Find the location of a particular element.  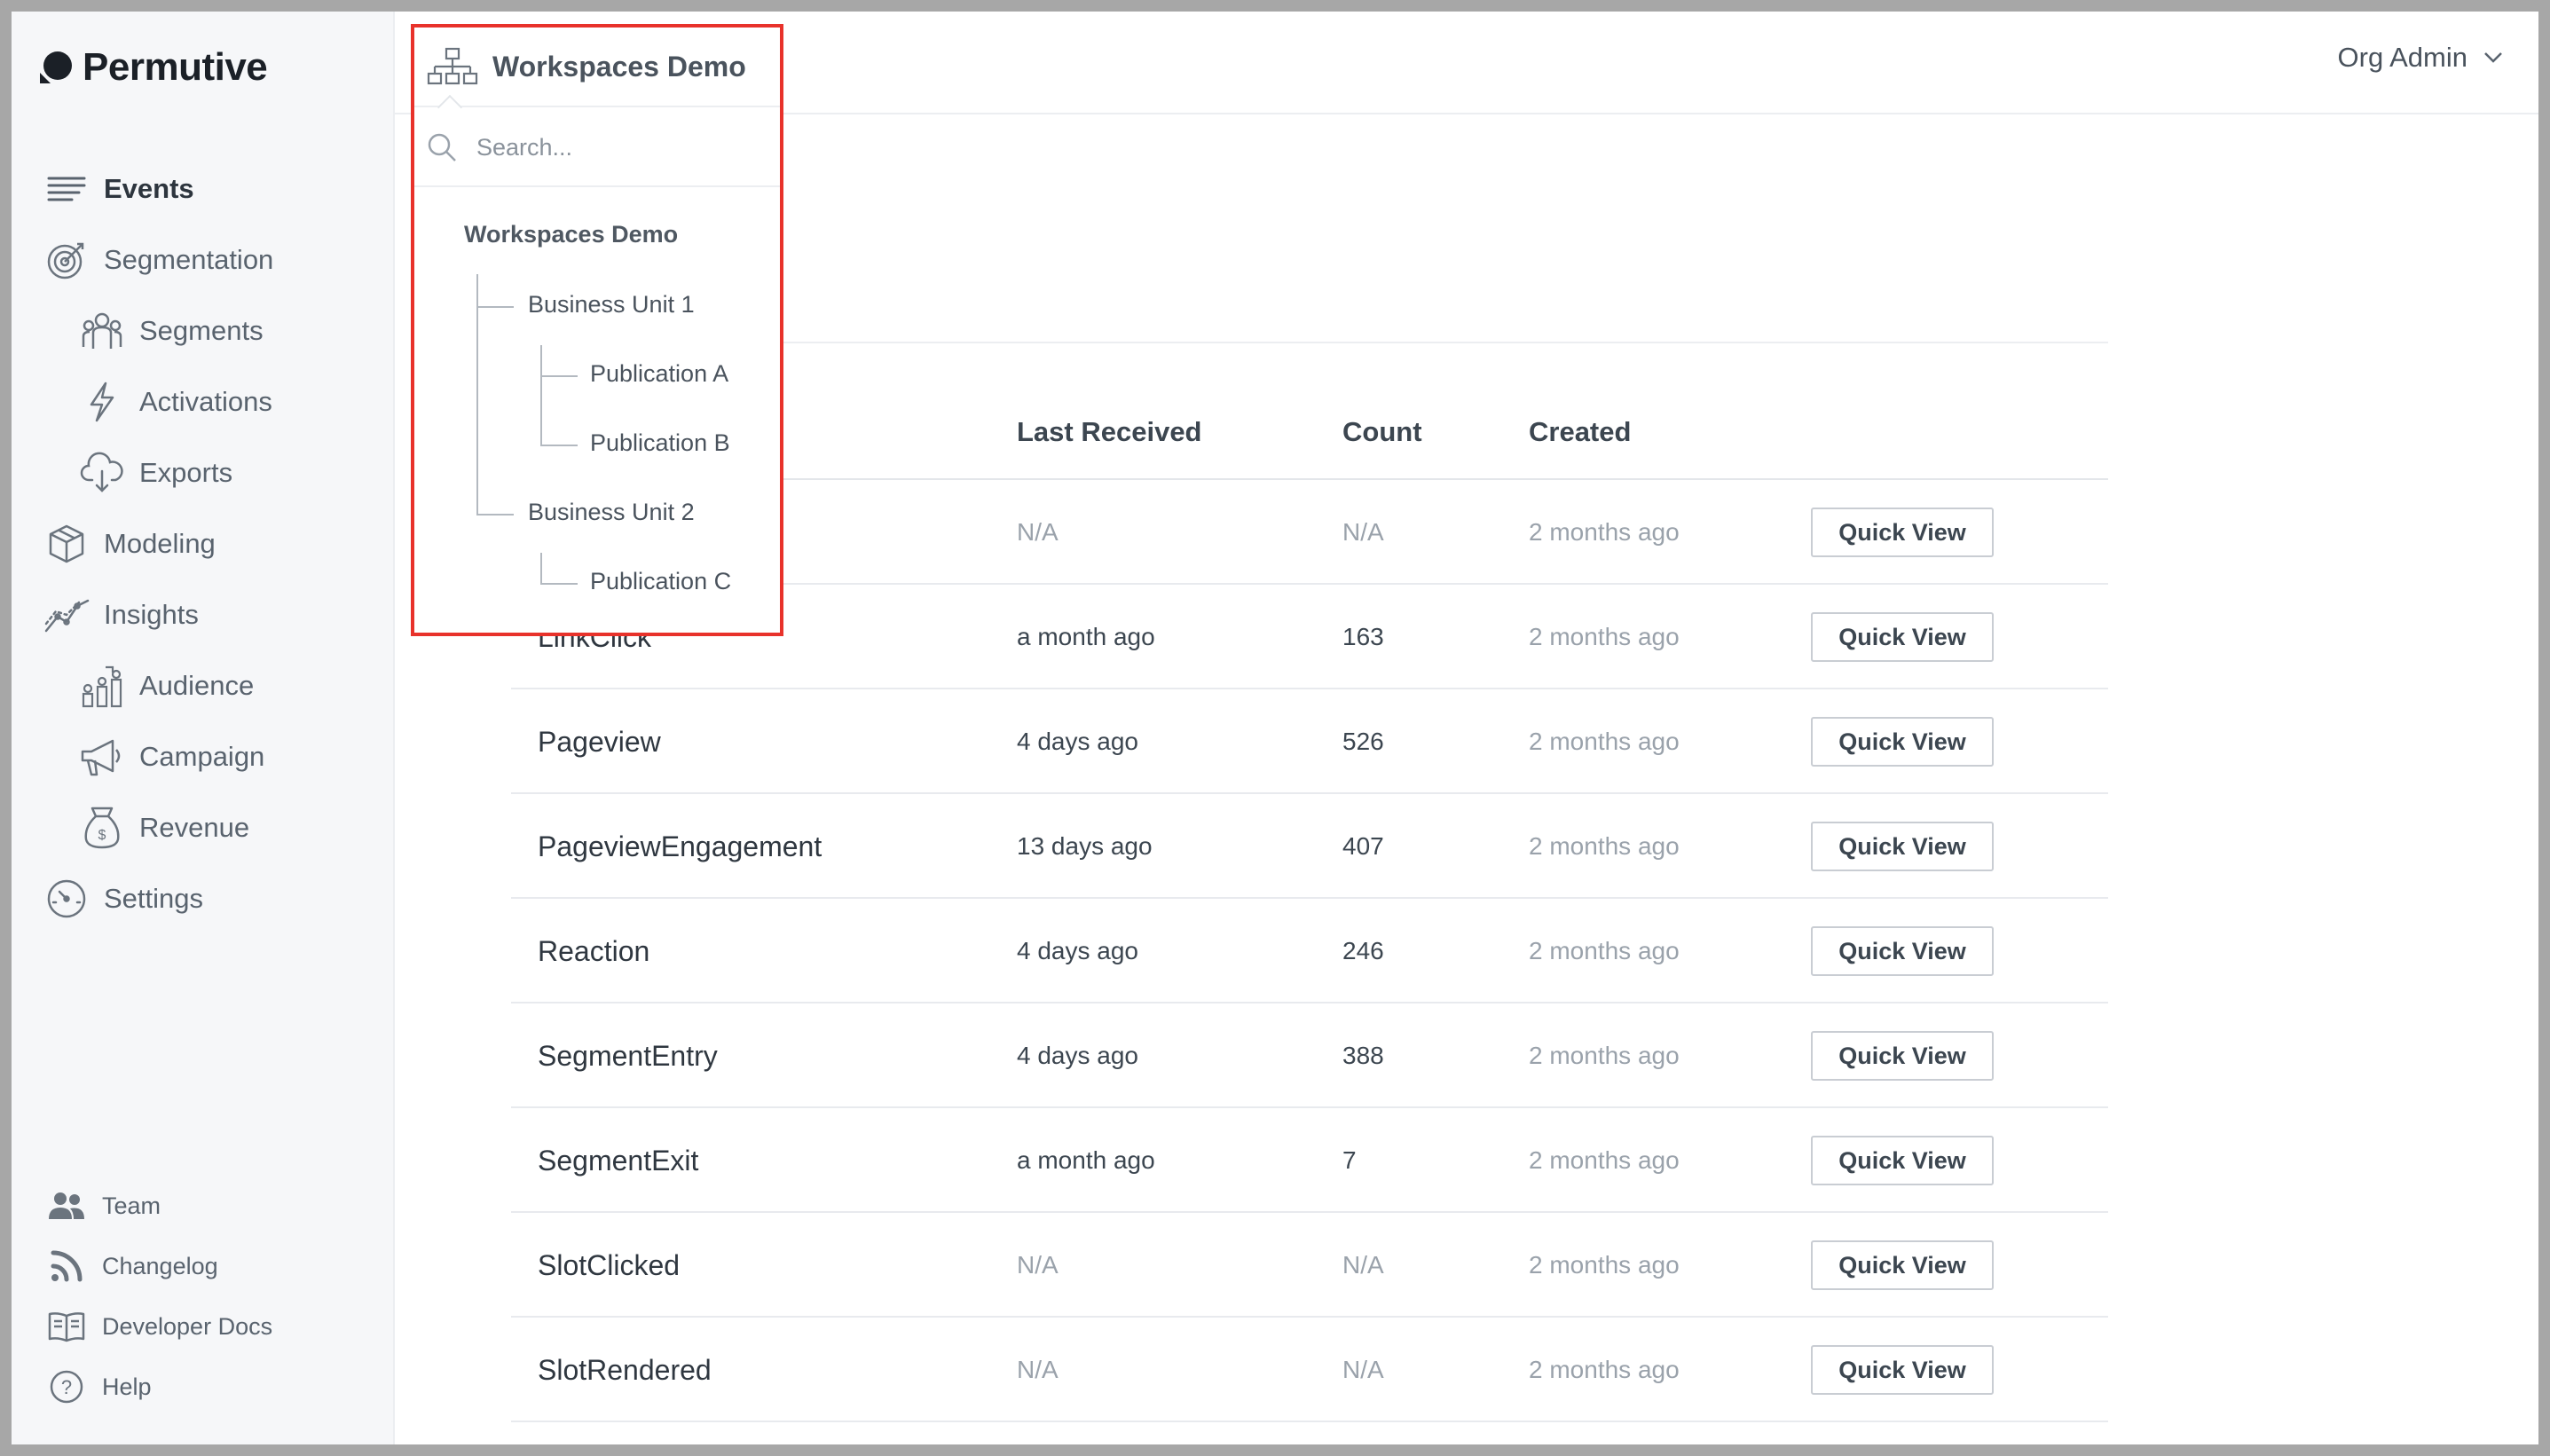

event-name: Pageview is located at coordinates (599, 741).